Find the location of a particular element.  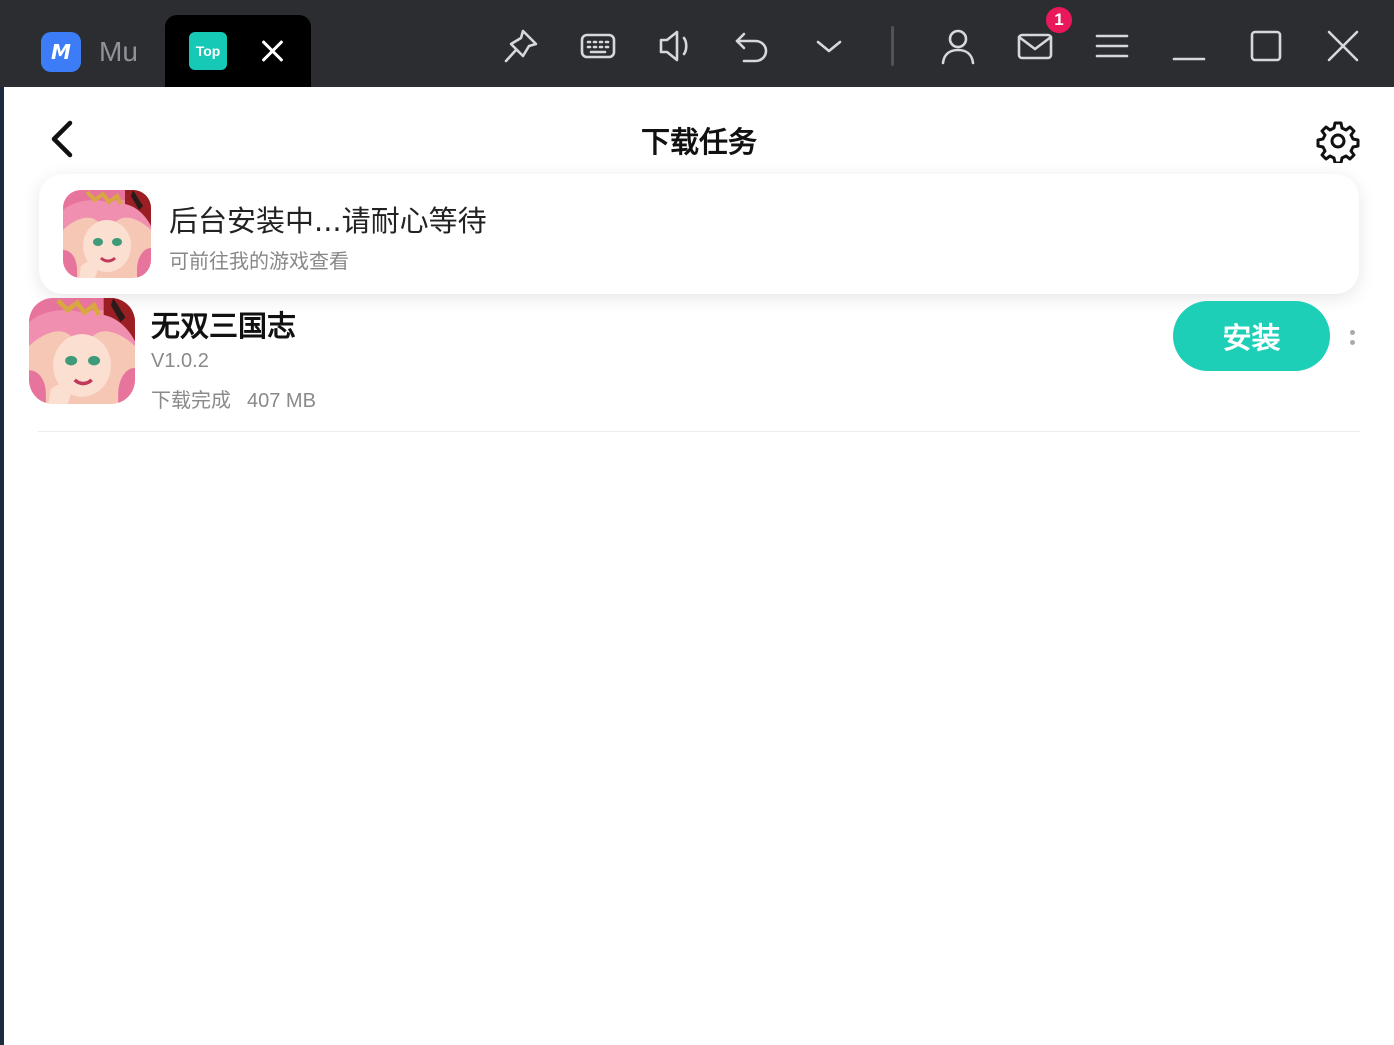

page-header: 下载任务 is located at coordinates (699, 137).